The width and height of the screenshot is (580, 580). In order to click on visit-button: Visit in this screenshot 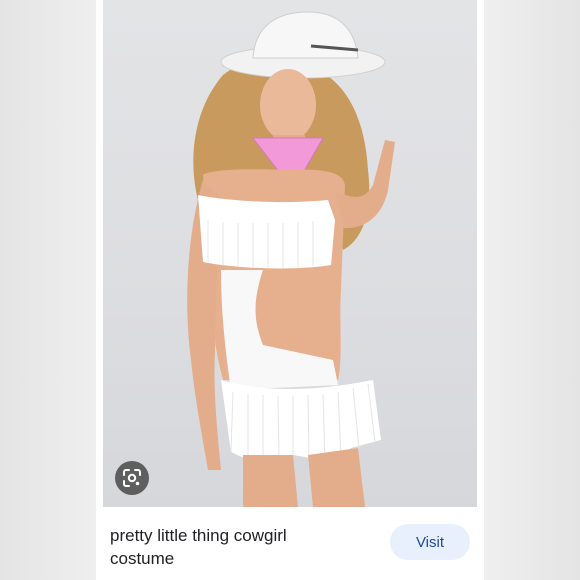, I will do `click(430, 542)`.